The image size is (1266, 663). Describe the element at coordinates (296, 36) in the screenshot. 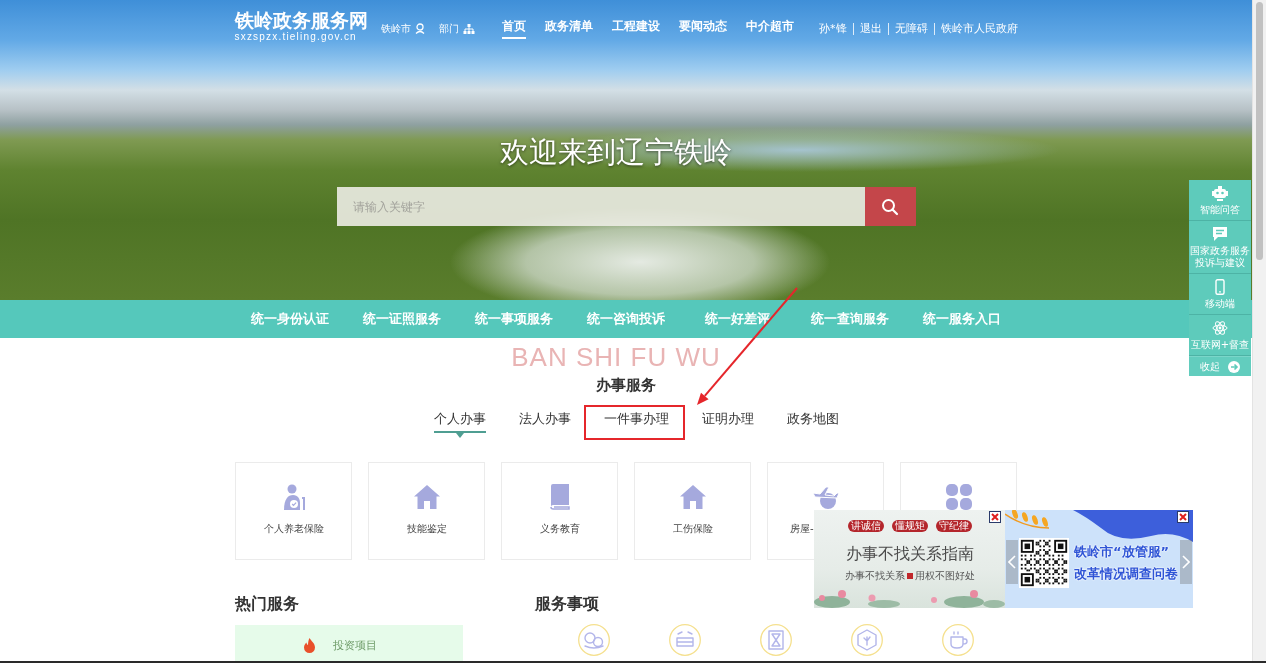

I see `site-domain: sxzspzx.tieling.gov.cn` at that location.